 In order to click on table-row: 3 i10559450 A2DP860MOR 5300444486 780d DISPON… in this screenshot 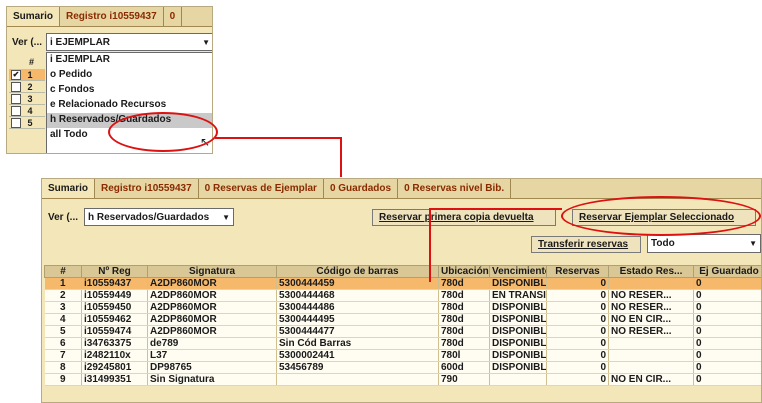, I will do `click(402, 307)`.